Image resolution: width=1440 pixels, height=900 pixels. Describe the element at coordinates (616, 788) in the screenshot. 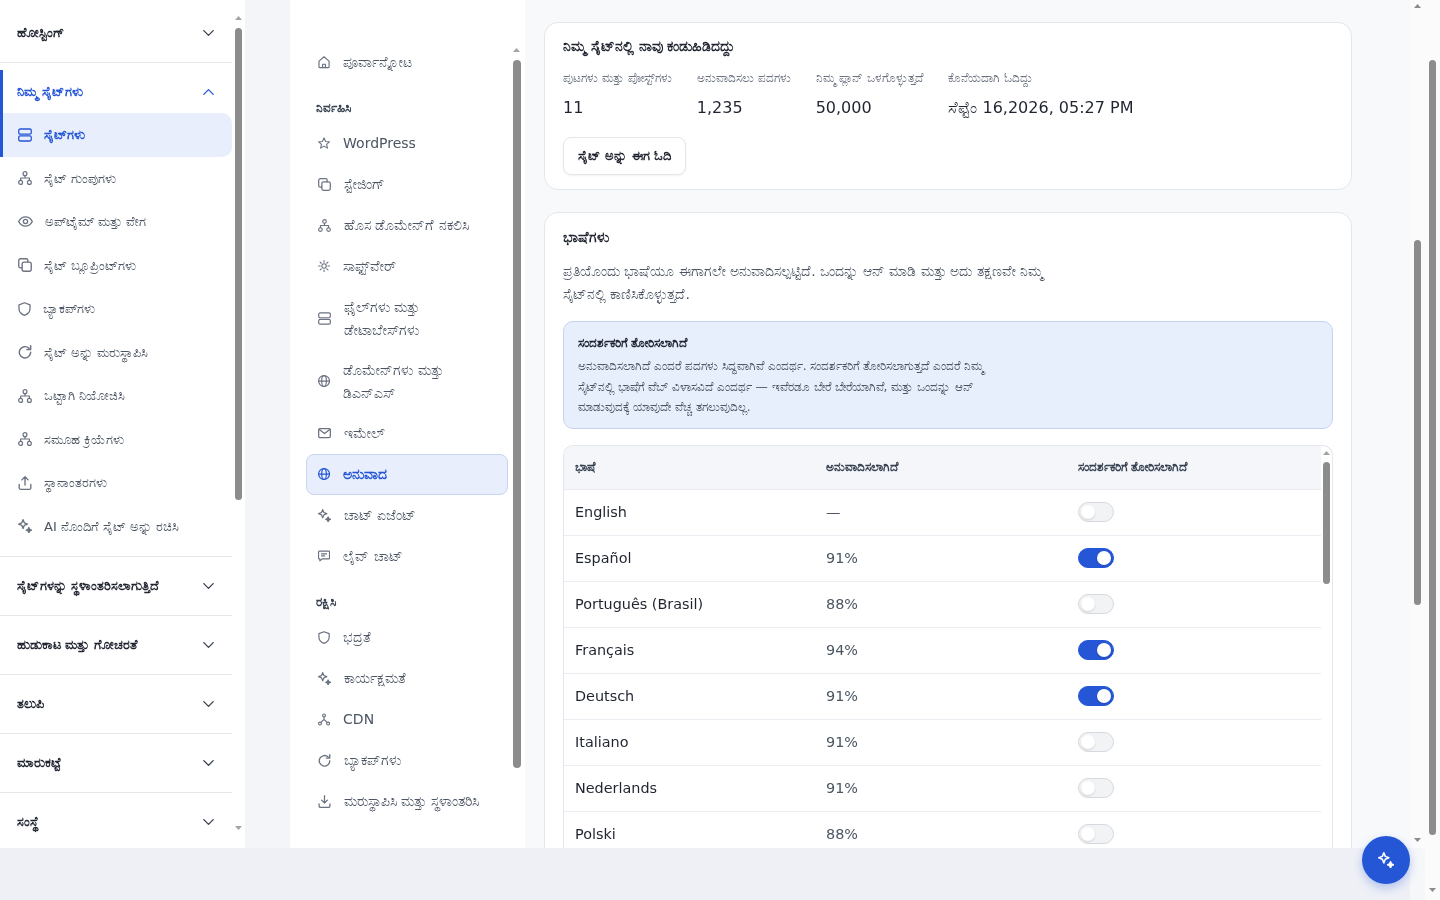

I see `language-name: Nederlands` at that location.